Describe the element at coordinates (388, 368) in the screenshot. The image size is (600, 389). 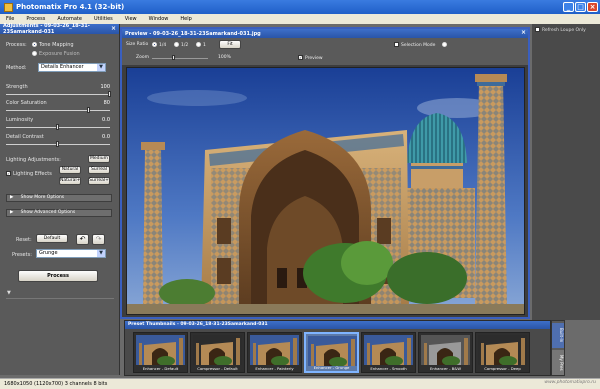
I see `preset-thumbnail-label: Enhancer - Smooth` at that location.